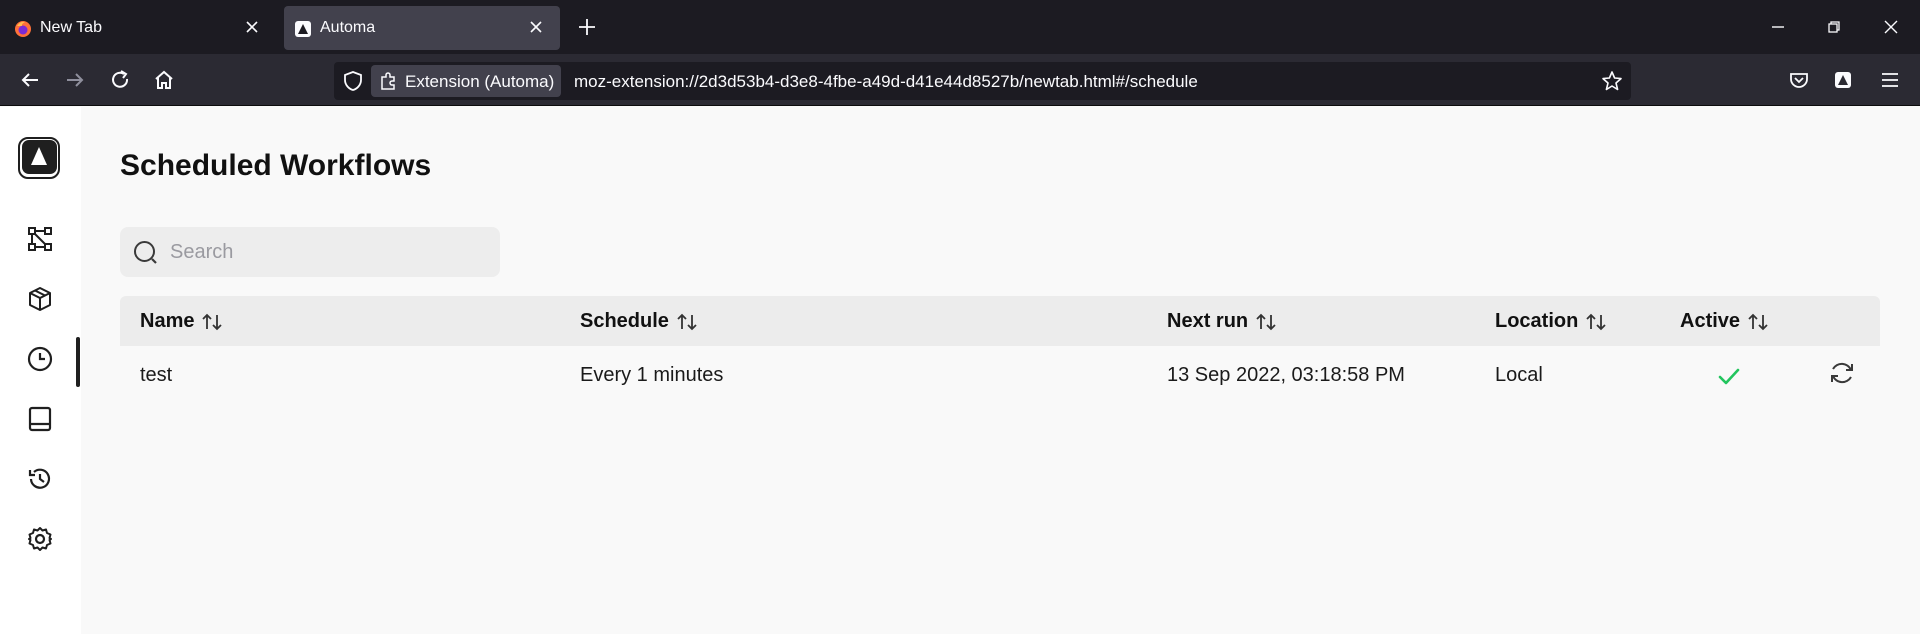  Describe the element at coordinates (23, 29) in the screenshot. I see `firefox-icon` at that location.